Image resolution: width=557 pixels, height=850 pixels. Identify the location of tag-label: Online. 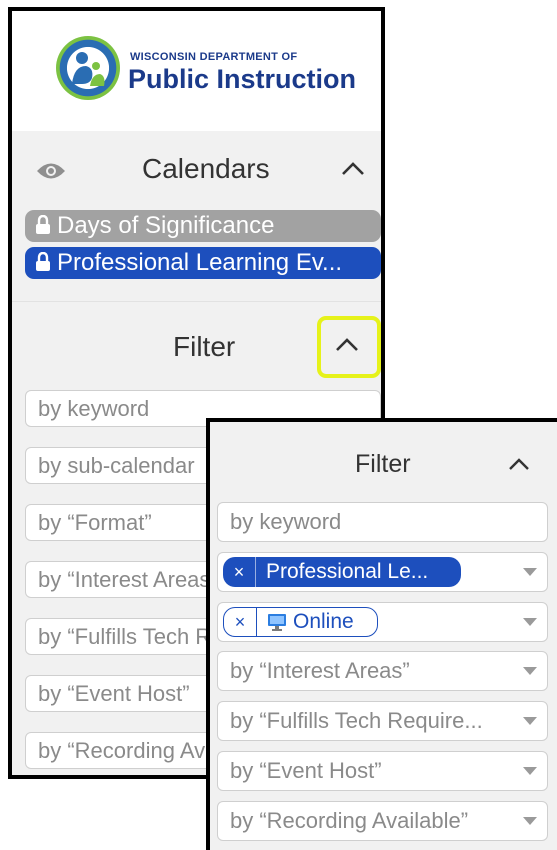
(323, 621).